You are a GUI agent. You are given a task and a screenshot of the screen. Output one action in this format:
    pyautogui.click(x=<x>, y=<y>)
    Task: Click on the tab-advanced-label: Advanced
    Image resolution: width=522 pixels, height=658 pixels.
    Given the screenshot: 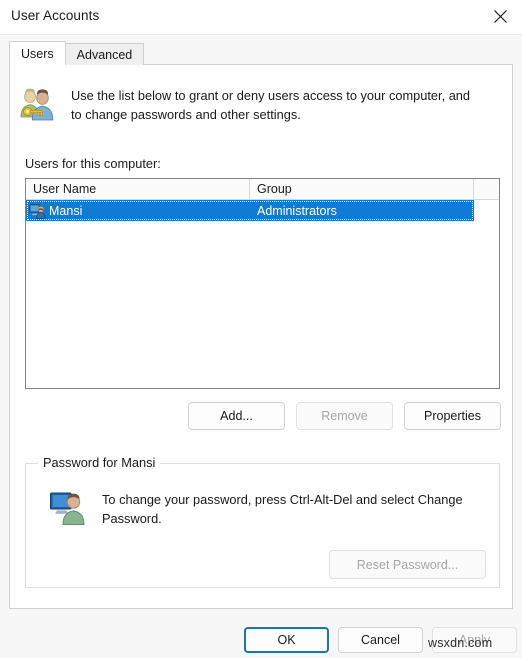 What is the action you would take?
    pyautogui.click(x=104, y=54)
    